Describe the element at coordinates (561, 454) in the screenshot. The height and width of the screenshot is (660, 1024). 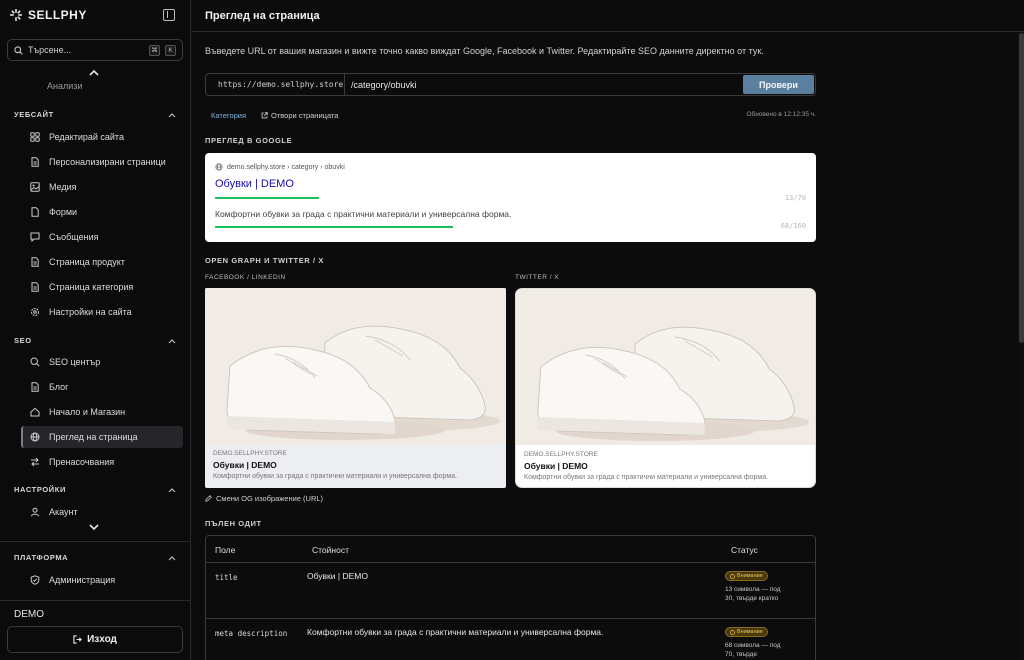
I see `twitter-domain: DEMO.SELLPHY.STORE` at that location.